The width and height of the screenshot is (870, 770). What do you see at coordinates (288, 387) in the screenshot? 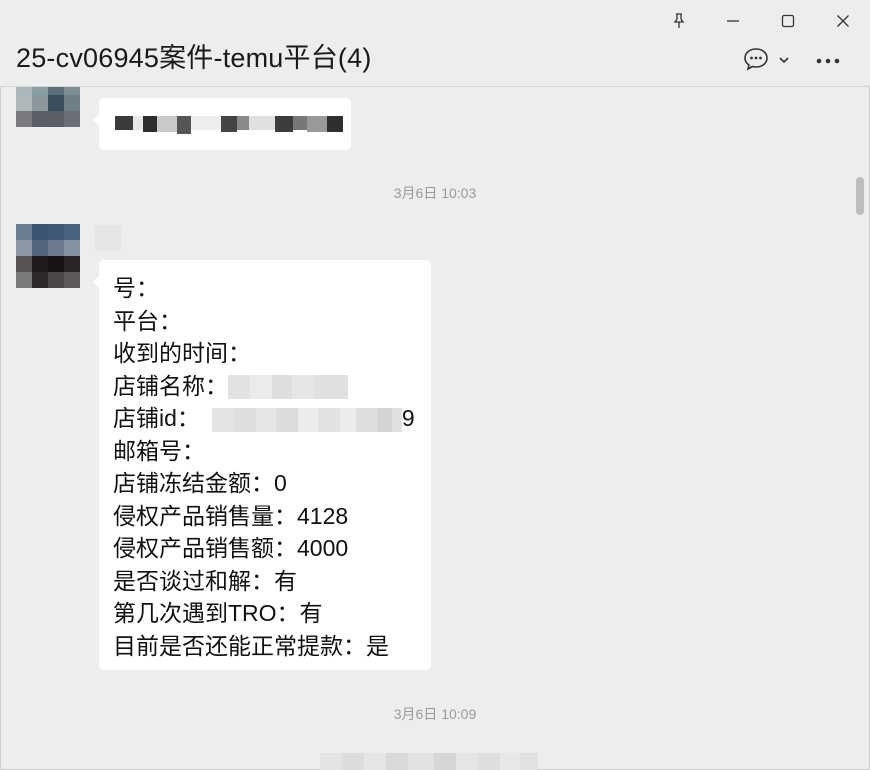
I see `redacted-store-name` at bounding box center [288, 387].